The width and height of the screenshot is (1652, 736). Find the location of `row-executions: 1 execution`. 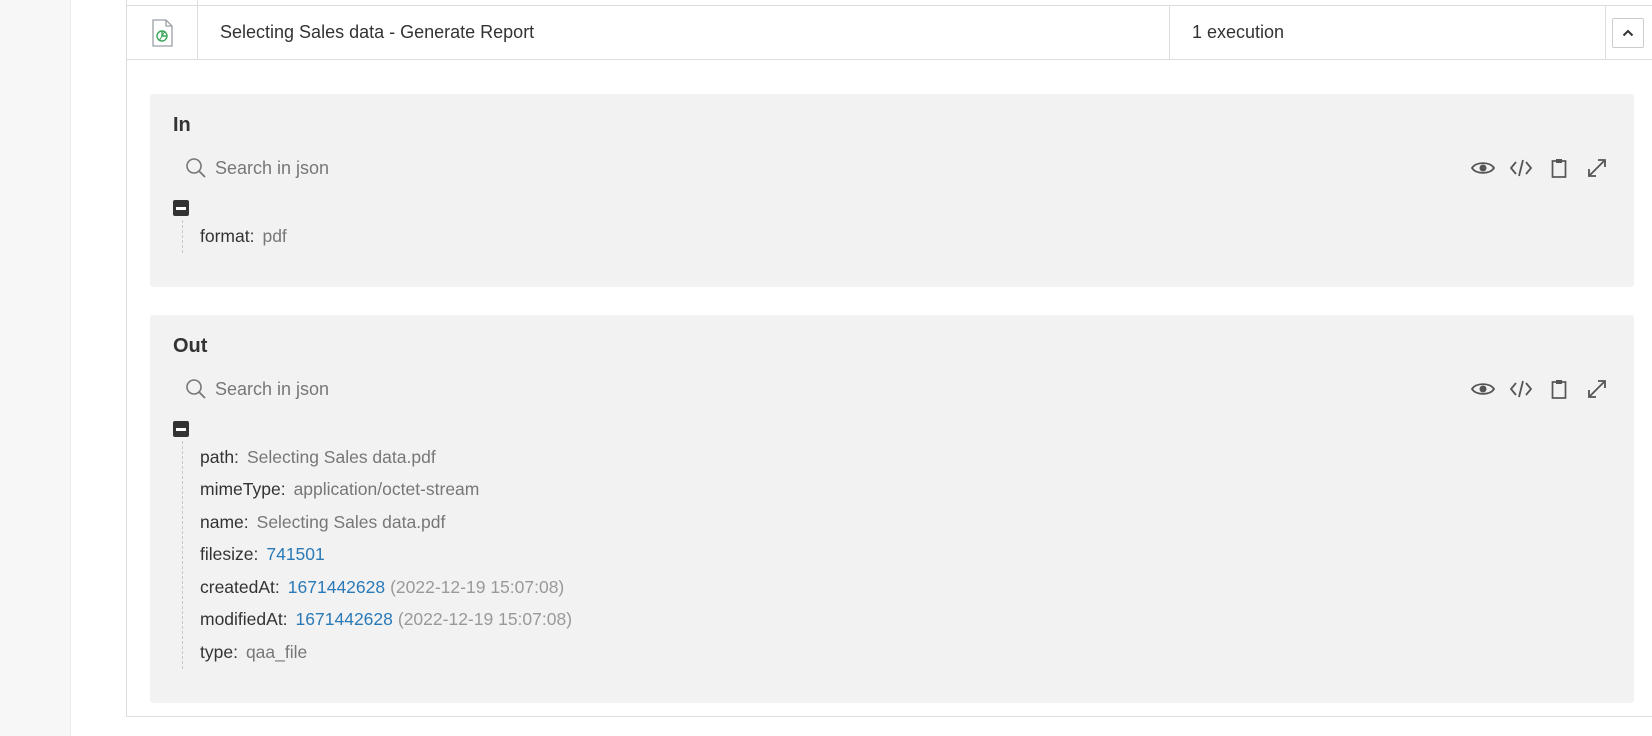

row-executions: 1 execution is located at coordinates (1388, 32).